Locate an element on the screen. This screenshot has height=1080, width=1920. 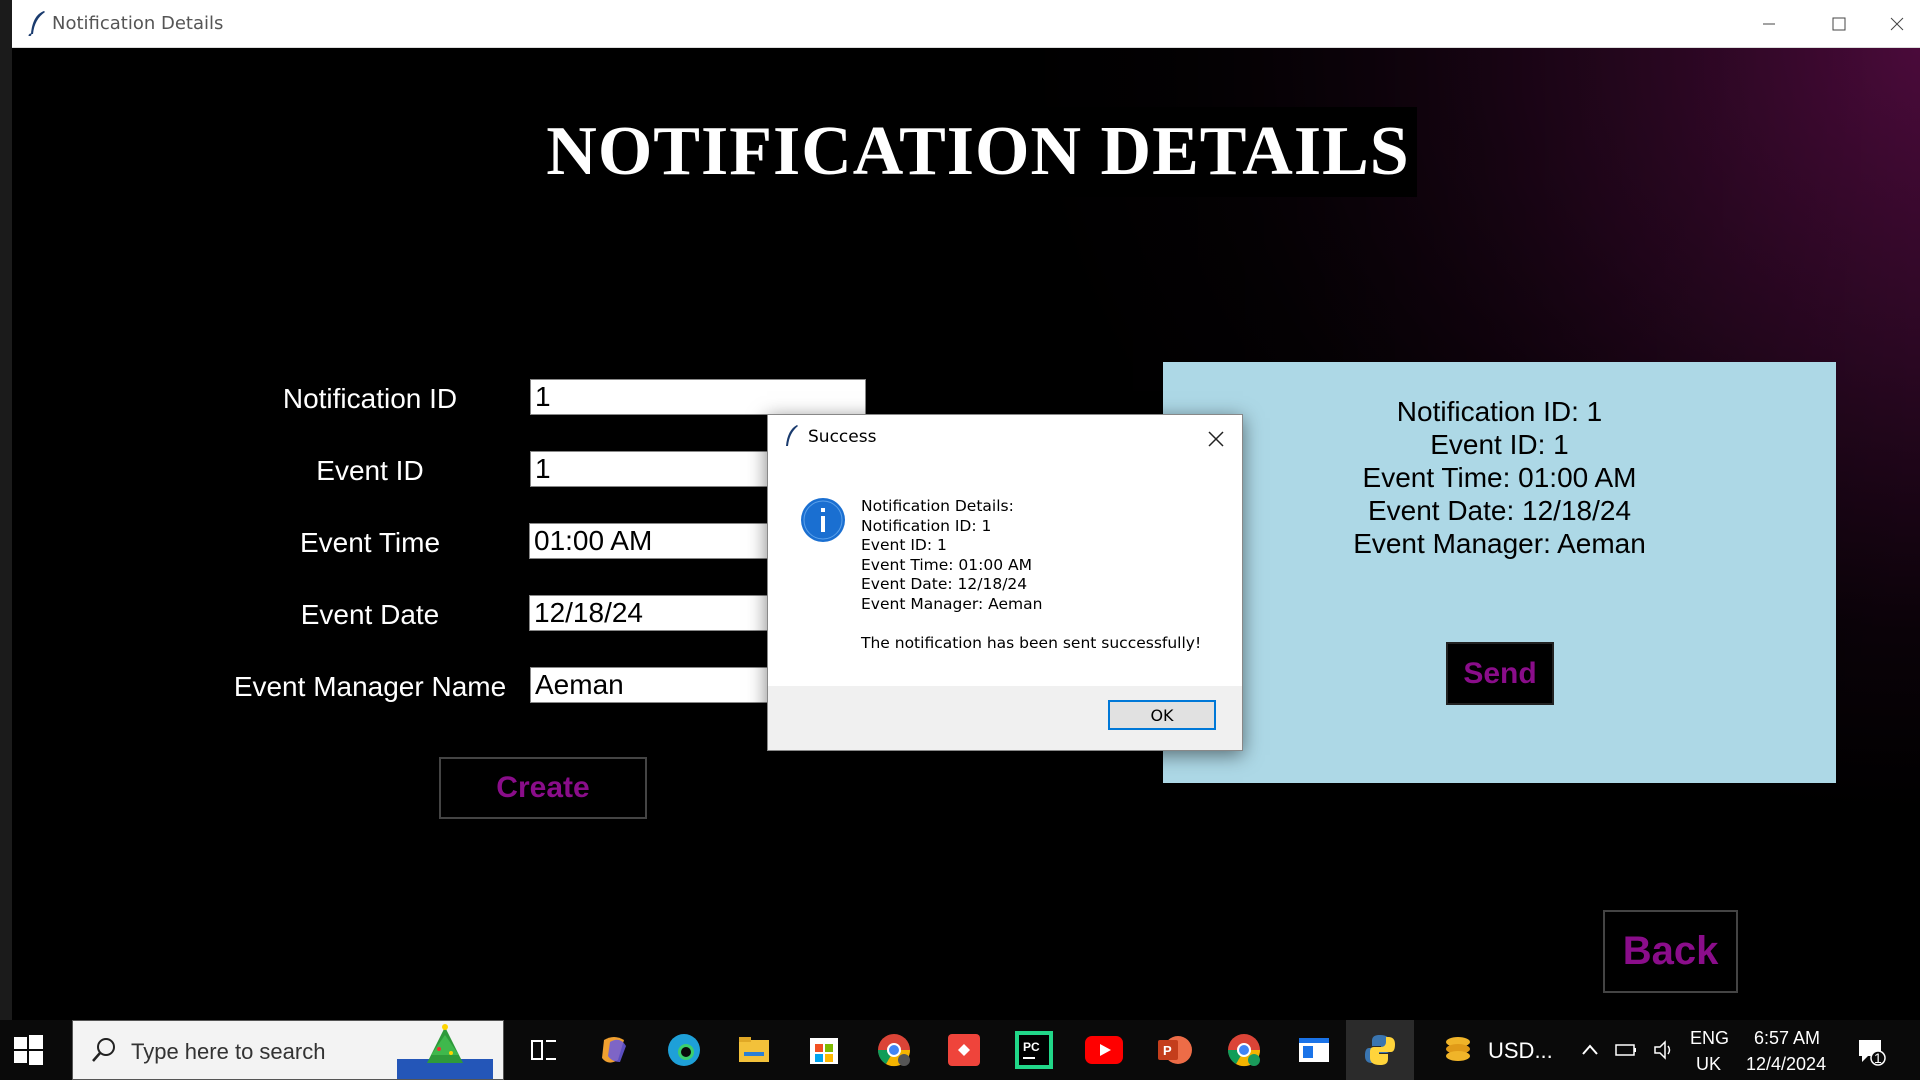
svg-text: P is located at coordinates (1167, 1050).